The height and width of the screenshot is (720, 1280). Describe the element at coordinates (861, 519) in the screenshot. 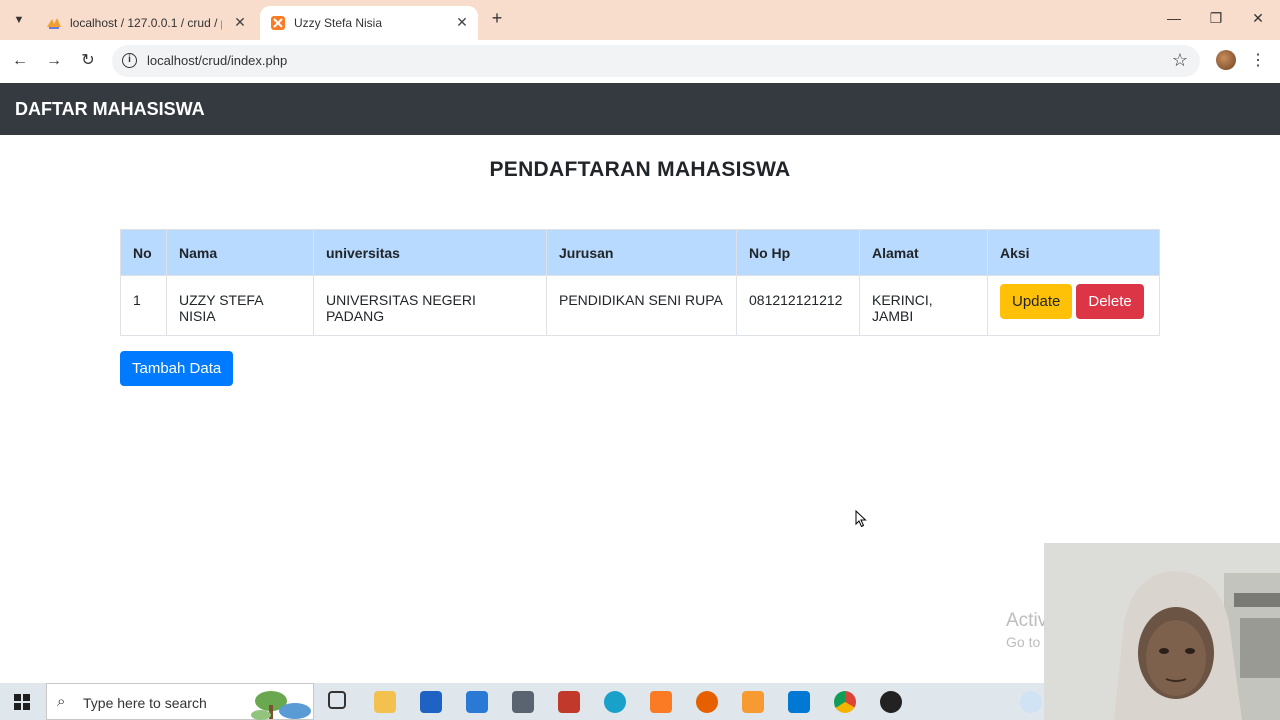

I see `mouse-cursor-icon` at that location.